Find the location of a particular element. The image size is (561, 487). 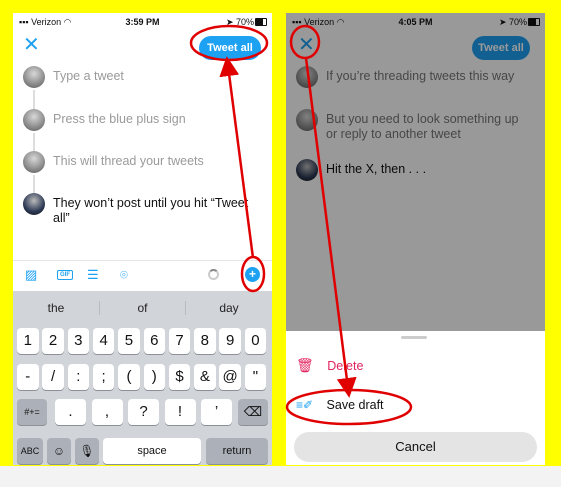

annotation-circle-close is located at coordinates (305, 42).